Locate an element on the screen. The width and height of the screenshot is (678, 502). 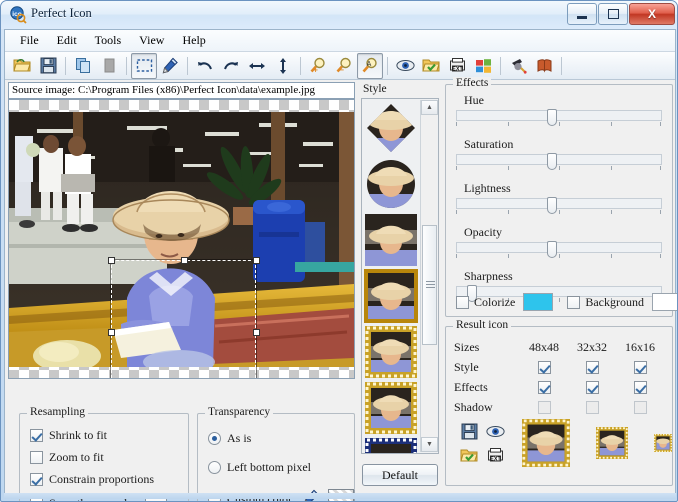
style-thumb-diamond is located at coordinates (391, 128).